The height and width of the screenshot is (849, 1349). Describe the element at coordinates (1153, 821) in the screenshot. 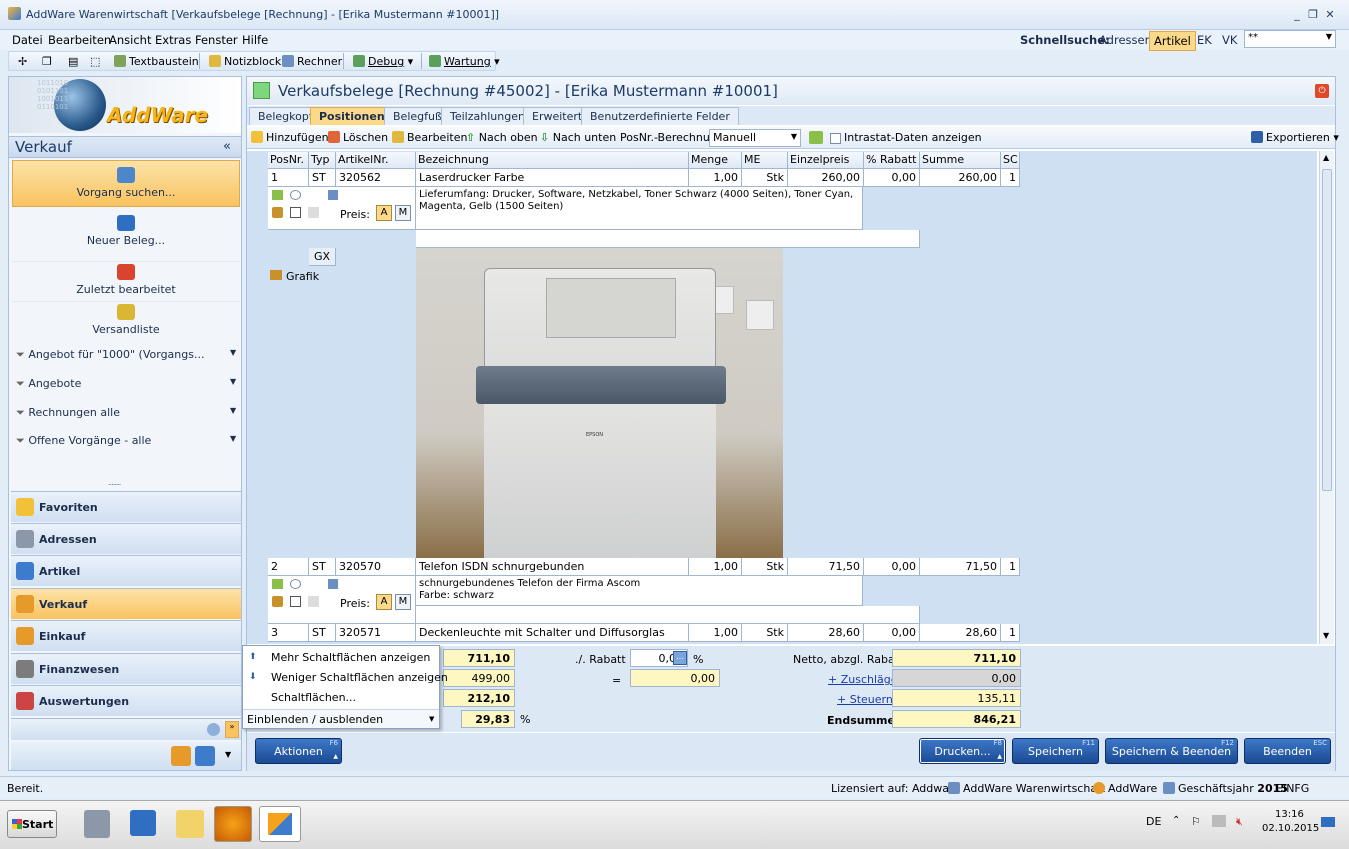

I see `taskbar-lang: DE` at that location.